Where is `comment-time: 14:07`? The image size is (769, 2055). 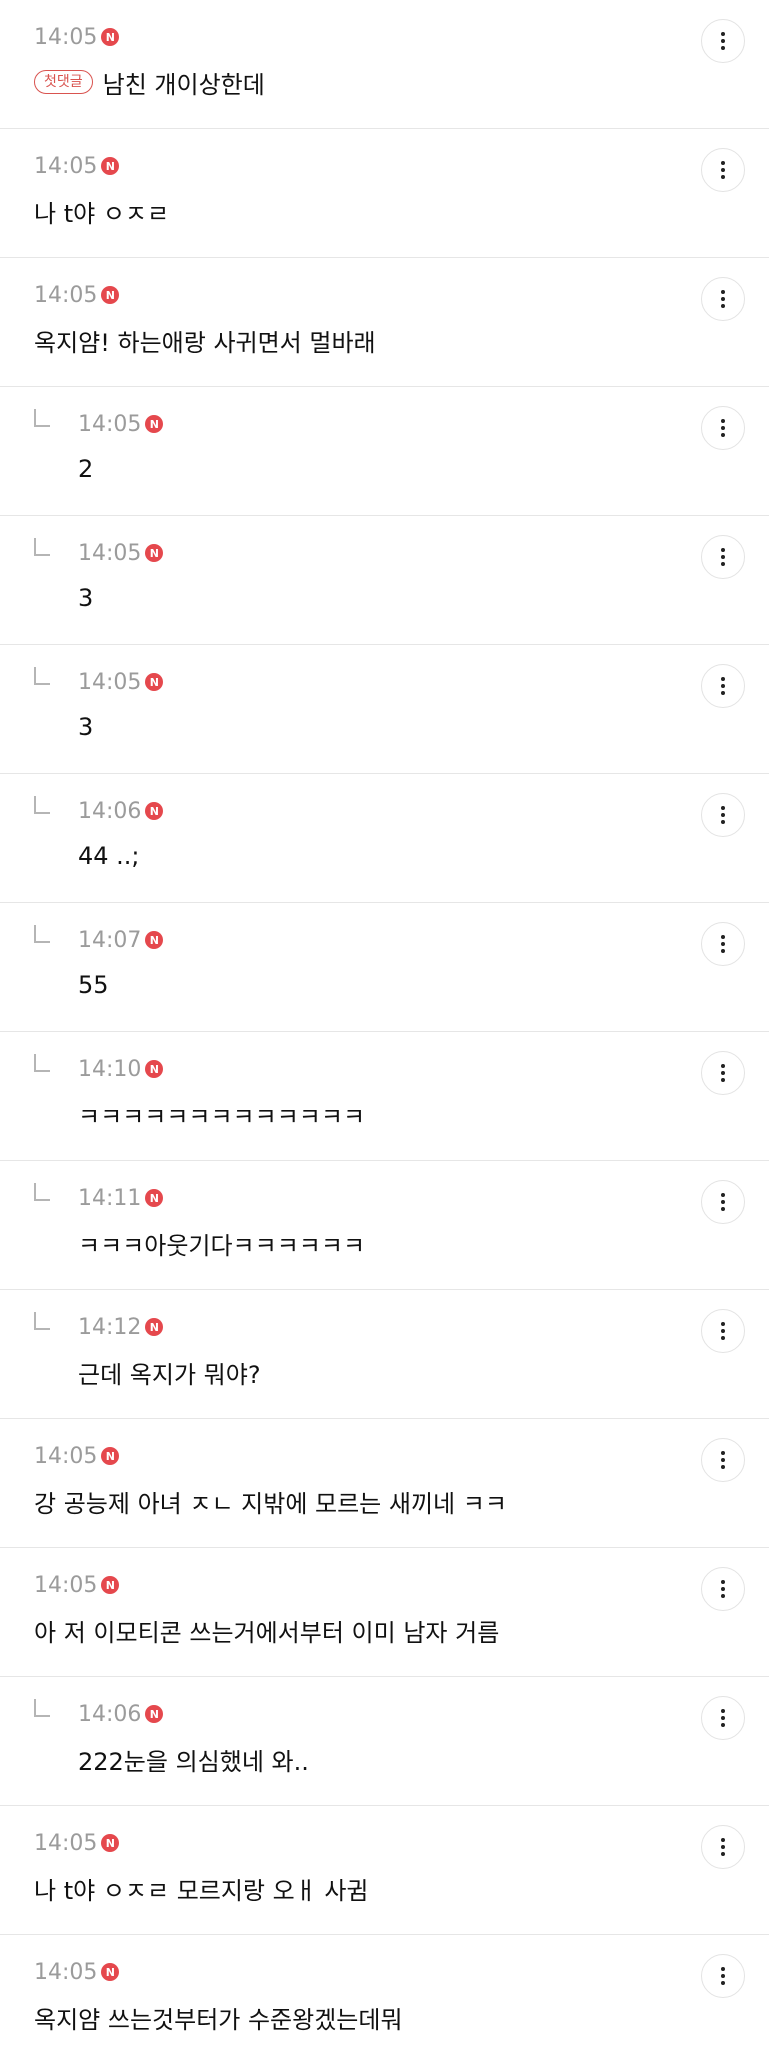 comment-time: 14:07 is located at coordinates (110, 940).